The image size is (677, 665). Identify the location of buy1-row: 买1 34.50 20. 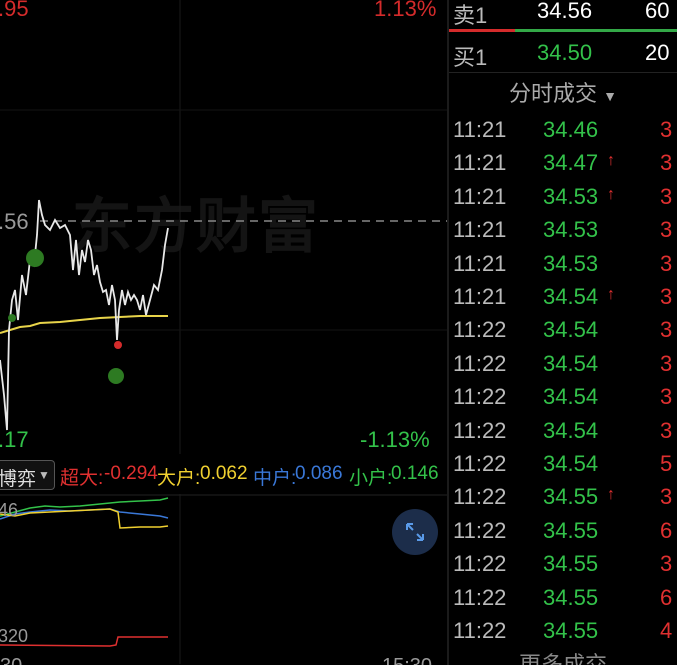
(563, 53).